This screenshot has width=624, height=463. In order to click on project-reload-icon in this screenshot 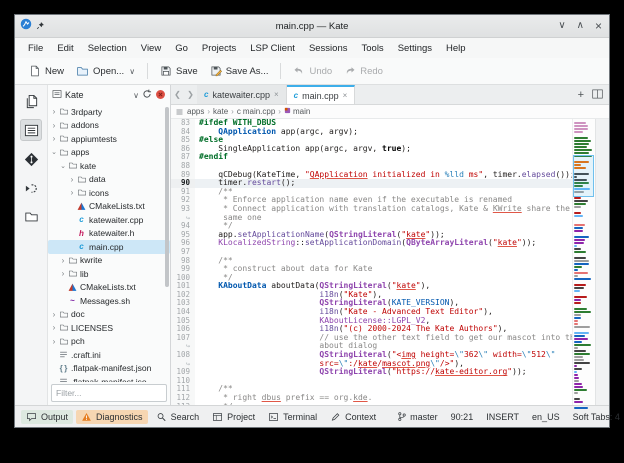, I will do `click(147, 95)`.